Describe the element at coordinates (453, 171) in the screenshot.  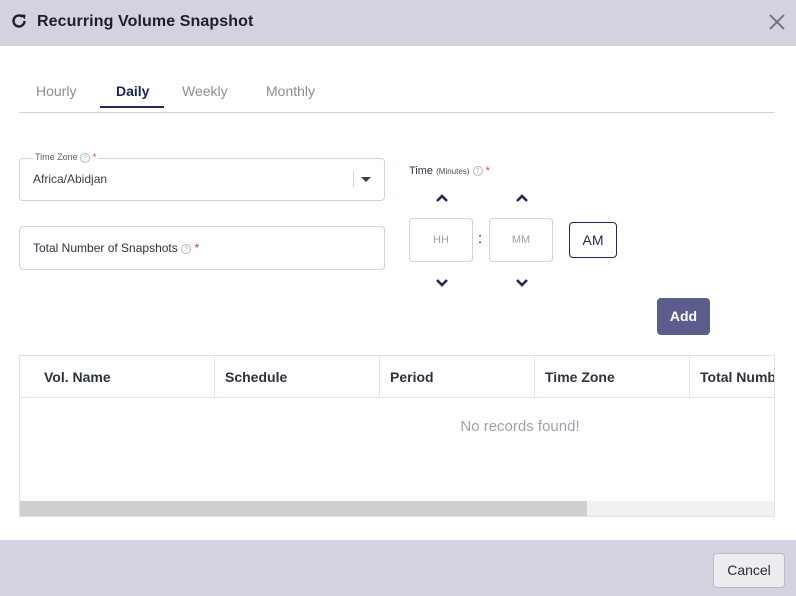
I see `time-unit: (Minutes)` at that location.